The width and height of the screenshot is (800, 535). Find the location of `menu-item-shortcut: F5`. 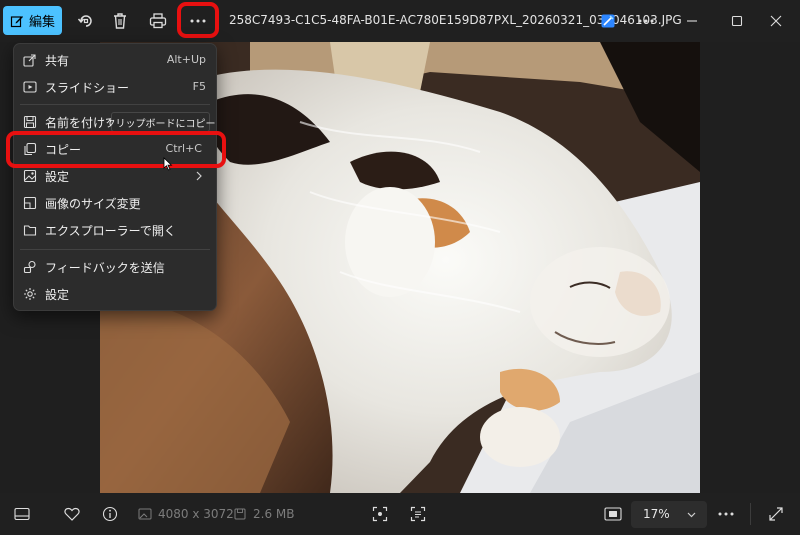

menu-item-shortcut: F5 is located at coordinates (199, 86).